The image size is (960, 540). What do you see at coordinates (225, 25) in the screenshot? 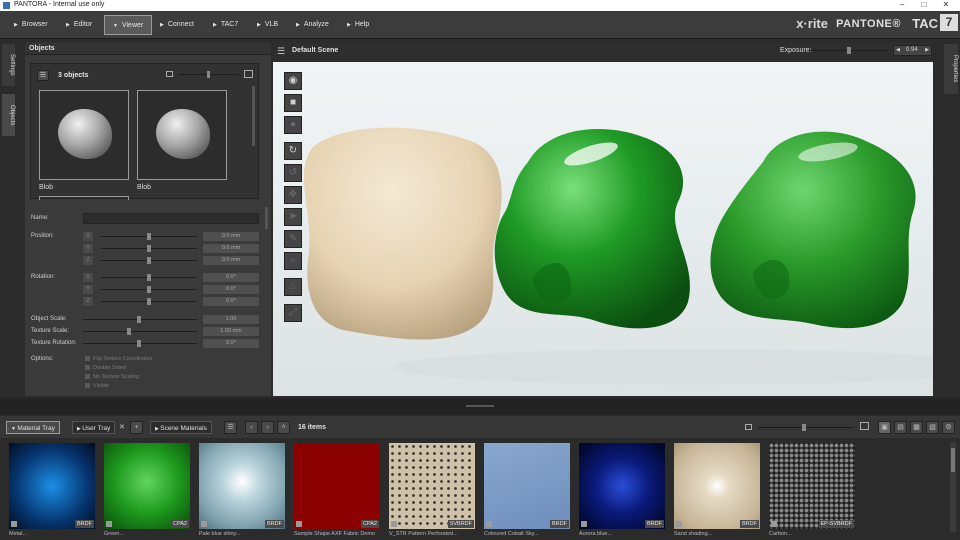
I see `menu-tac7: ▶ TAC7` at bounding box center [225, 25].